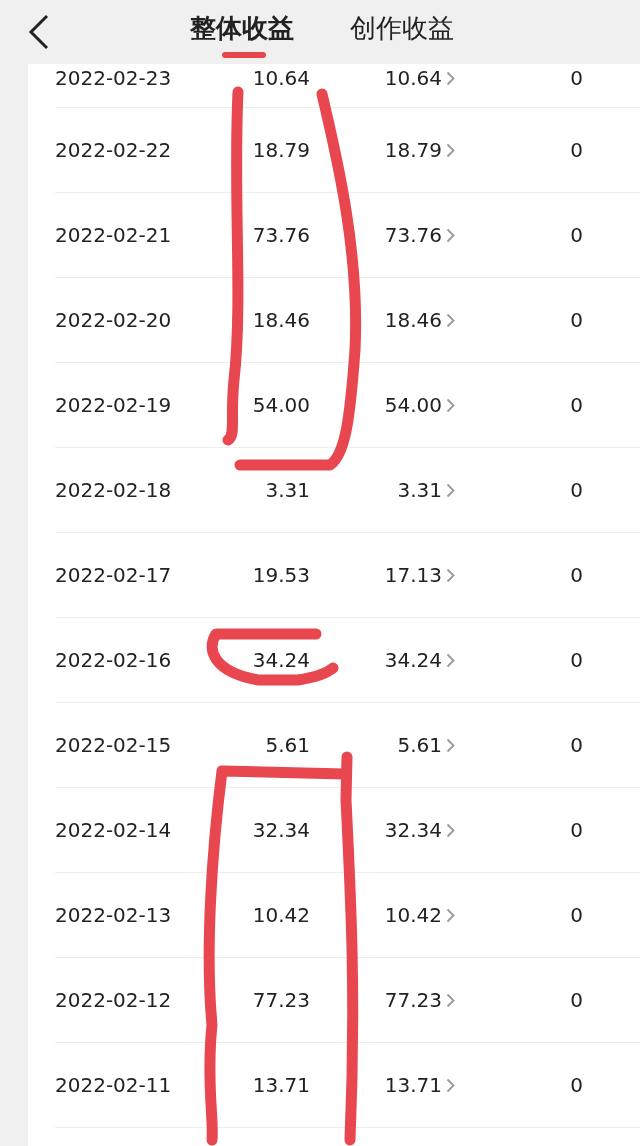 This screenshot has height=1146, width=640. I want to click on creation-earnings-link: 13.71, so click(382, 1085).